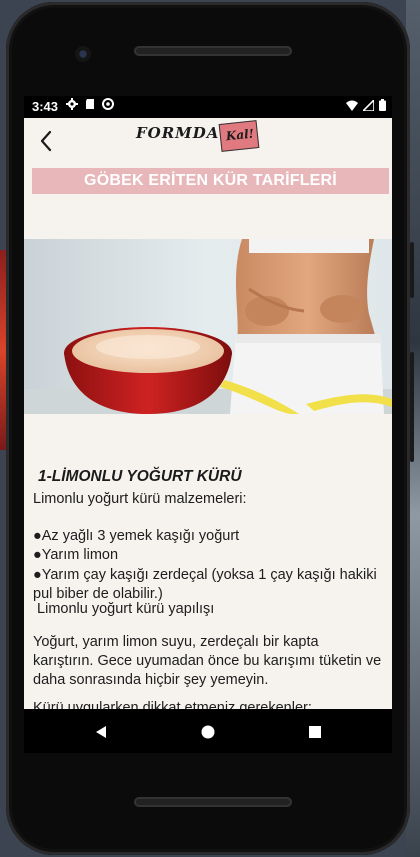 Image resolution: width=420 pixels, height=857 pixels. Describe the element at coordinates (213, 51) in the screenshot. I see `earpiece-speaker` at that location.